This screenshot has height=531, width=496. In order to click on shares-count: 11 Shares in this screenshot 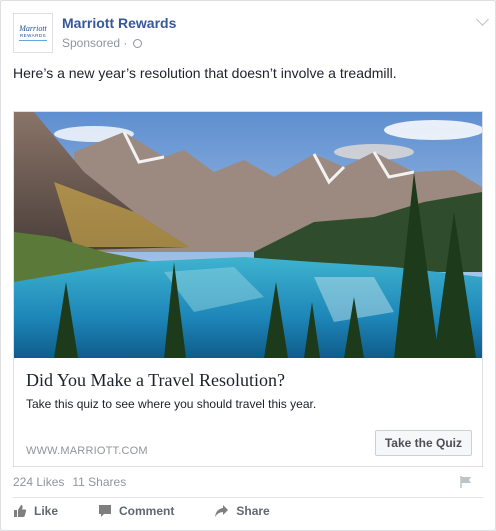, I will do `click(99, 482)`.